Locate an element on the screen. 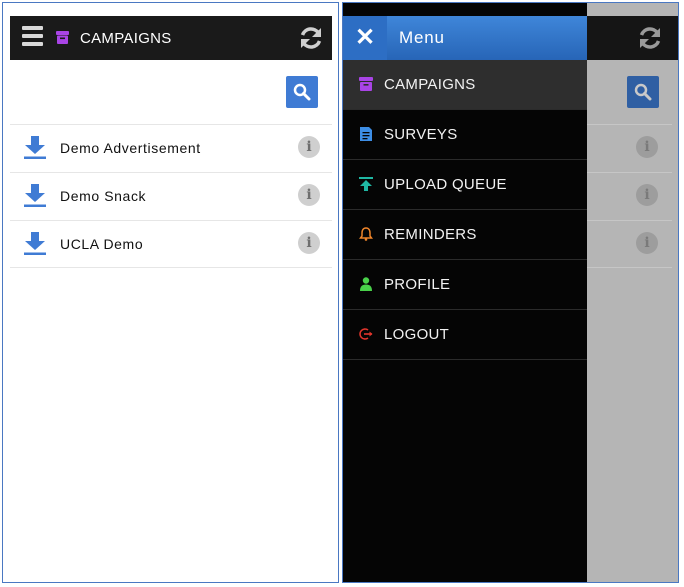  campaign-name: Demo Advertisement is located at coordinates (130, 148).